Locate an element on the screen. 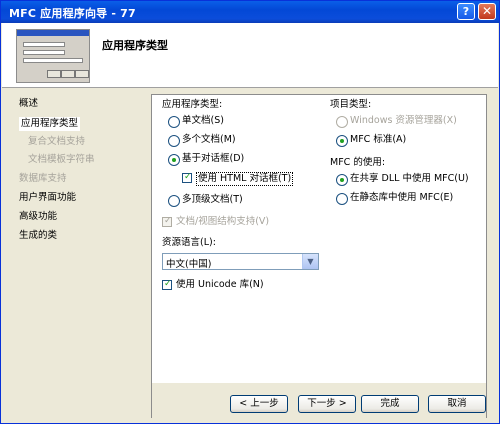 The width and height of the screenshot is (500, 424). checkbox-unicode is located at coordinates (167, 284).